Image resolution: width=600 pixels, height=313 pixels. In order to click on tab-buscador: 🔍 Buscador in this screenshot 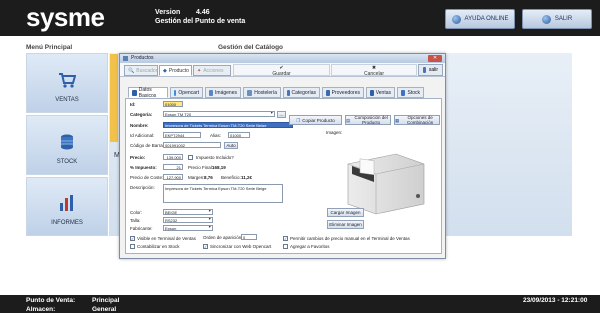, I will do `click(141, 70)`.